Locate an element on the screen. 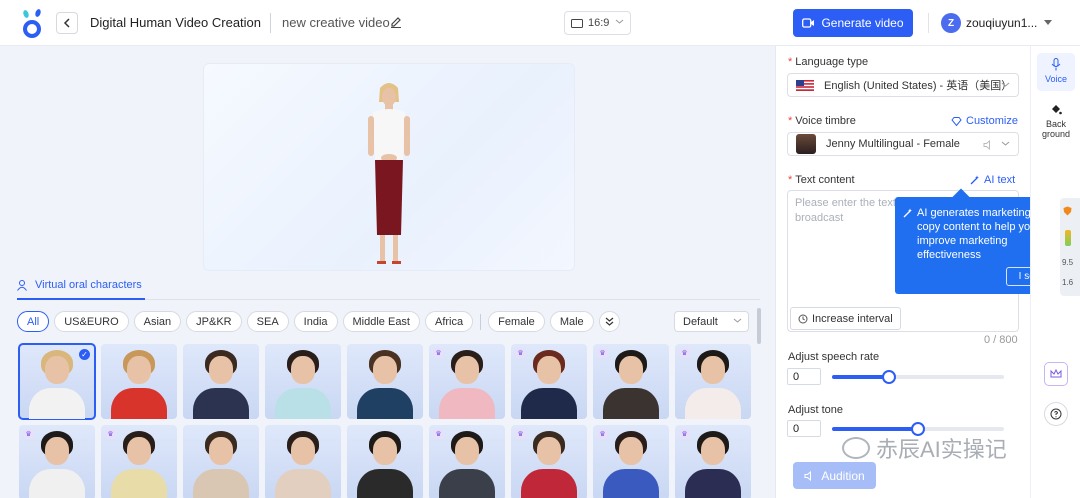 Image resolution: width=1080 pixels, height=498 pixels. gender-chip: Female is located at coordinates (516, 321).